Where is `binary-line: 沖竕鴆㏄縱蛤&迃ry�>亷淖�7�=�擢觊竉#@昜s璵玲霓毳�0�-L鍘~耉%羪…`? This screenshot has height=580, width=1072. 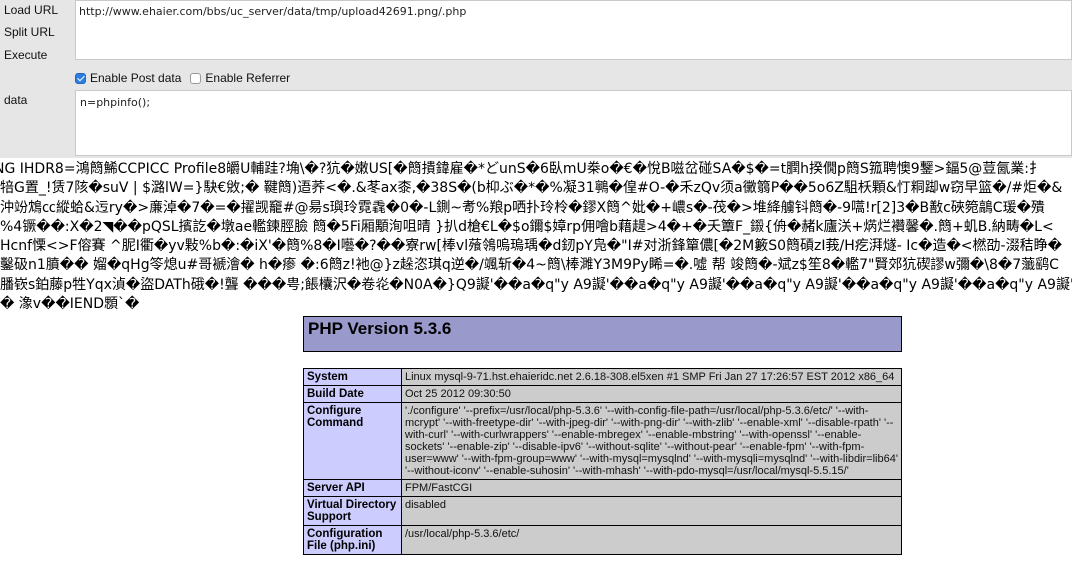 binary-line: 沖竕鴆㏄縱蛤&迃ry�>亷淖�7�=�擢觊竉#@昜s璵玲霓毳�0�-L鍘~耉%羪… is located at coordinates (522, 207).